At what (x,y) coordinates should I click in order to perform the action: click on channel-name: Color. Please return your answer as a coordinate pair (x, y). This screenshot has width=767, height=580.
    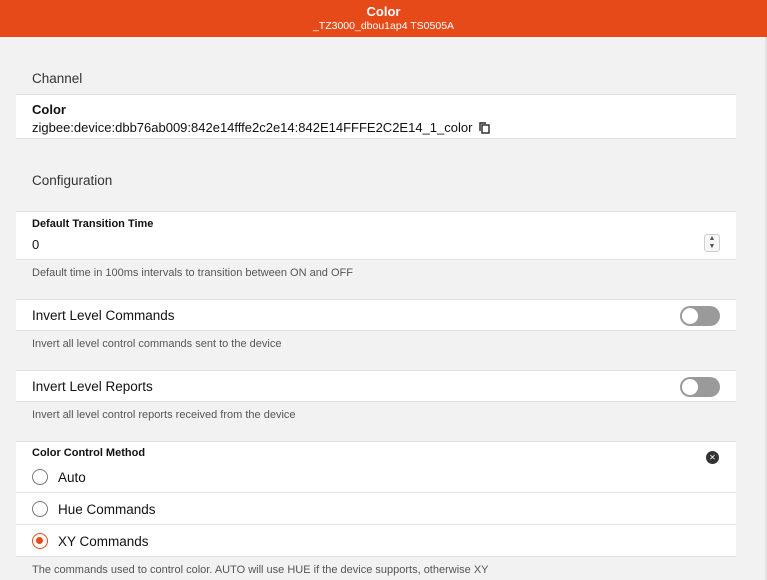
    Looking at the image, I should click on (49, 109).